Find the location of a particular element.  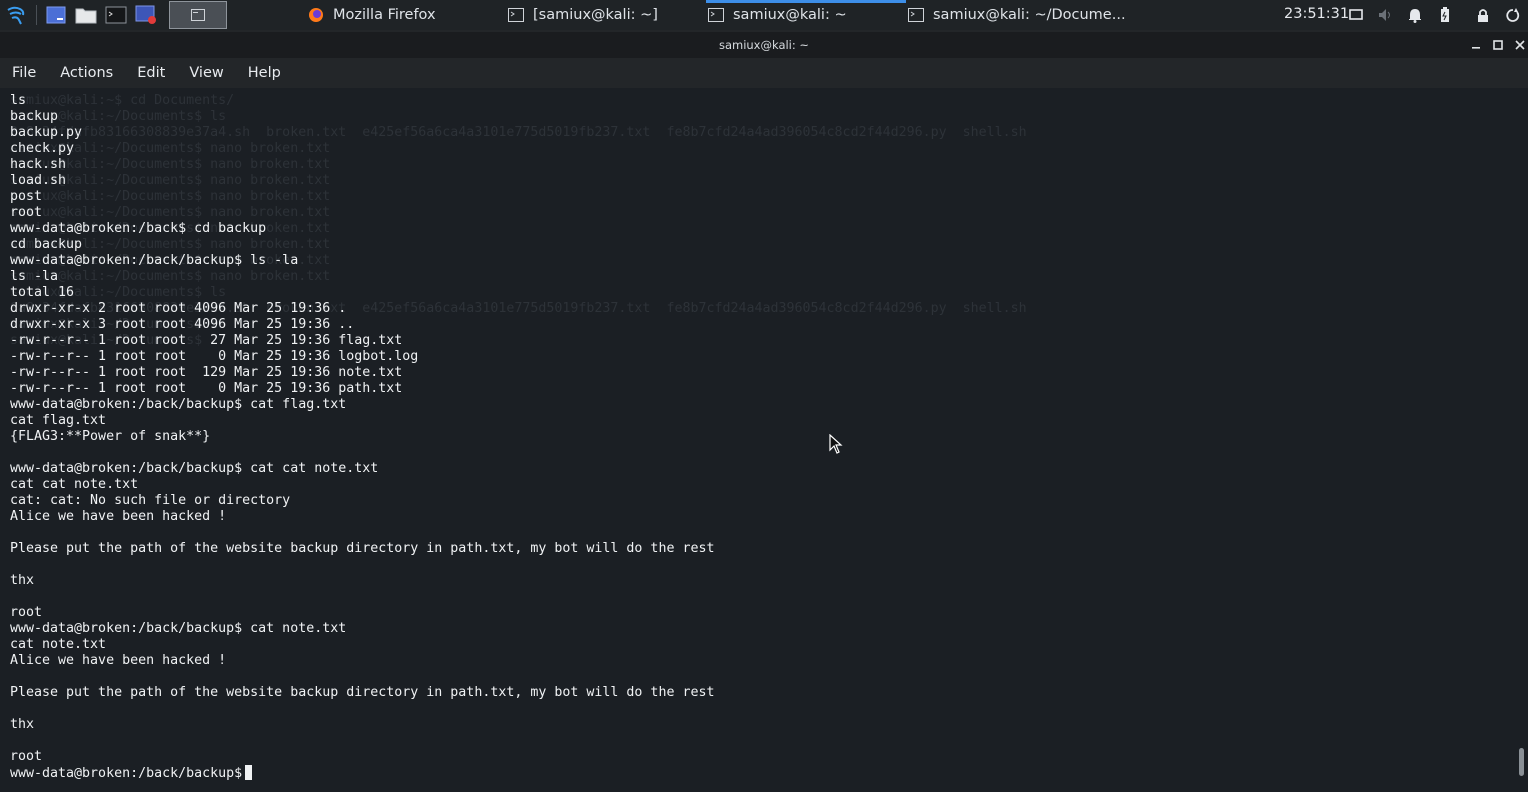

display-icon is located at coordinates (1356, 15).